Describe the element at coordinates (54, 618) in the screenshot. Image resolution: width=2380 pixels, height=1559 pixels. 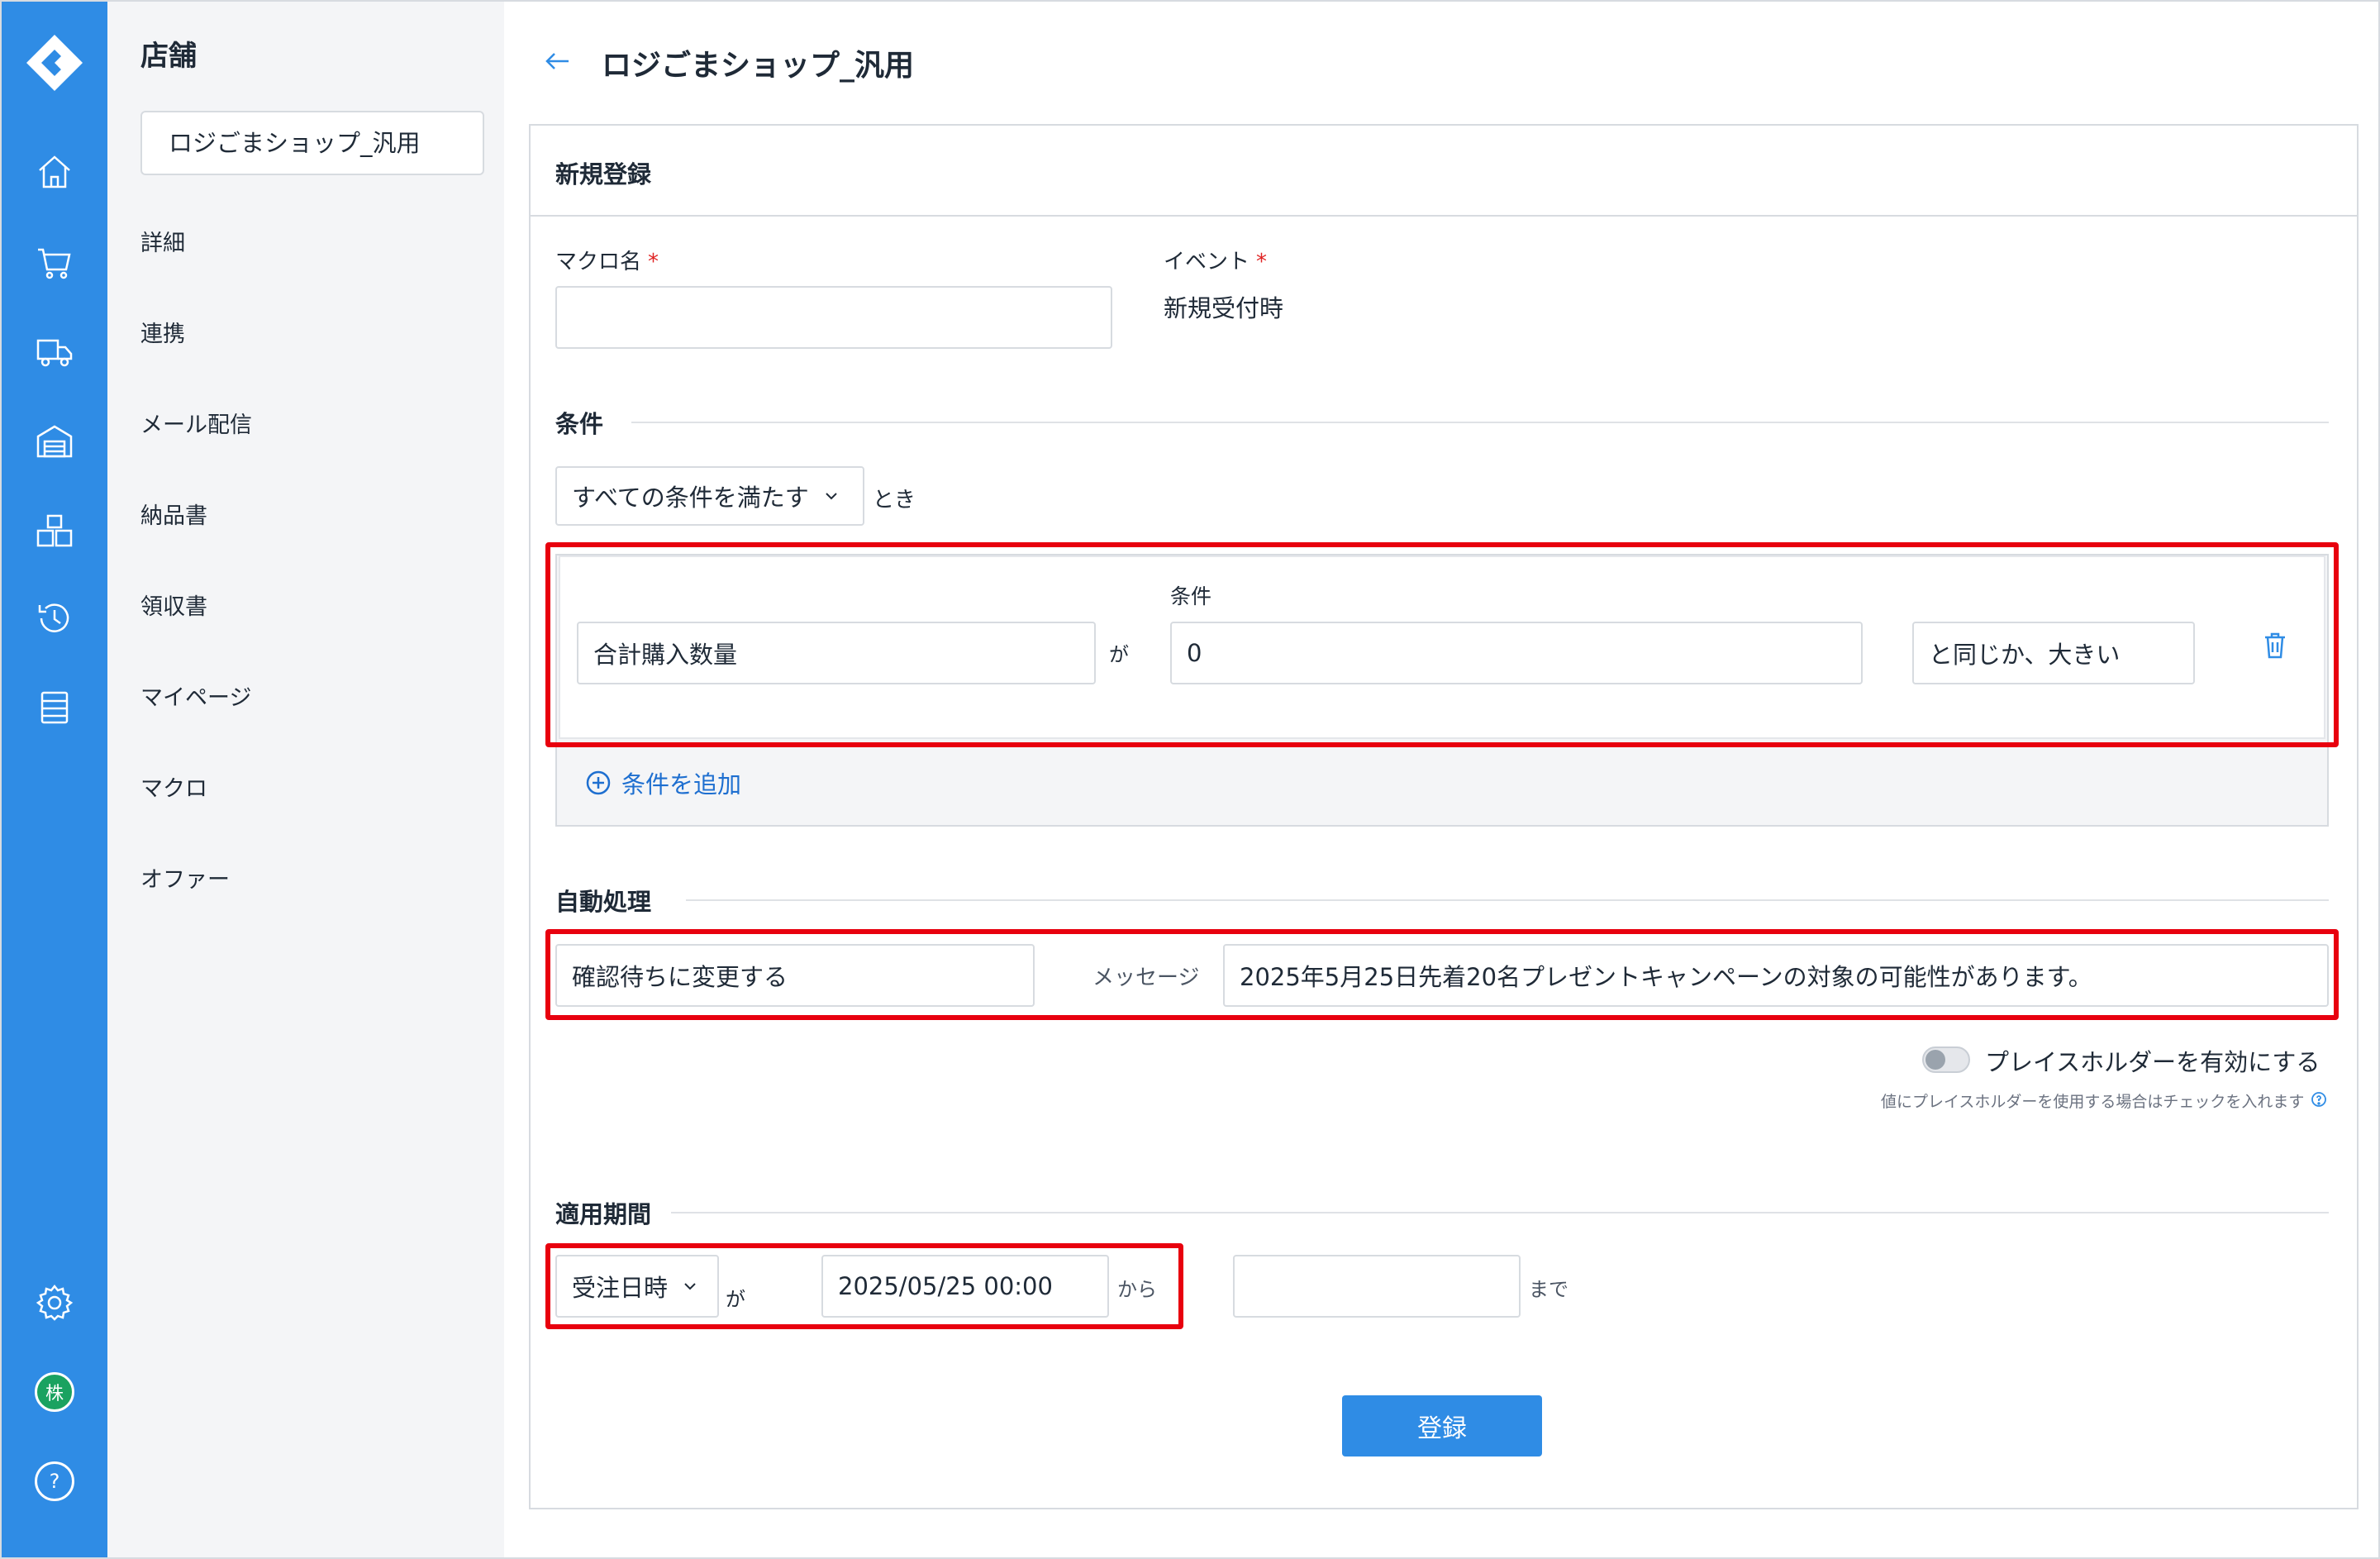
I see `history-icon` at that location.